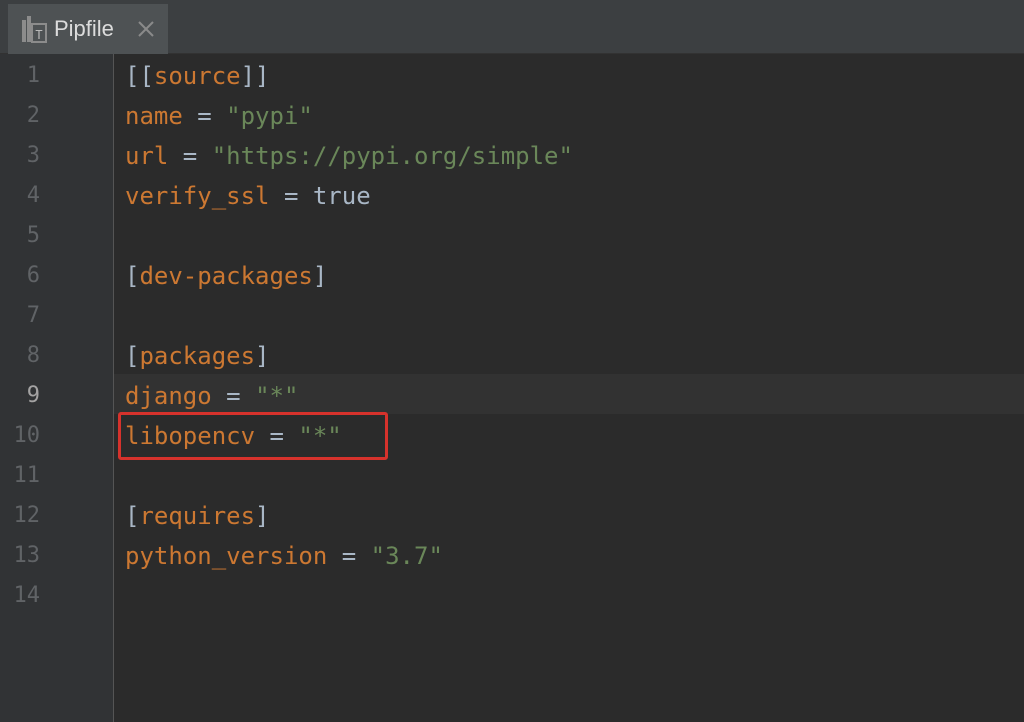 This screenshot has width=1024, height=722. I want to click on line-number: 11, so click(27, 475).